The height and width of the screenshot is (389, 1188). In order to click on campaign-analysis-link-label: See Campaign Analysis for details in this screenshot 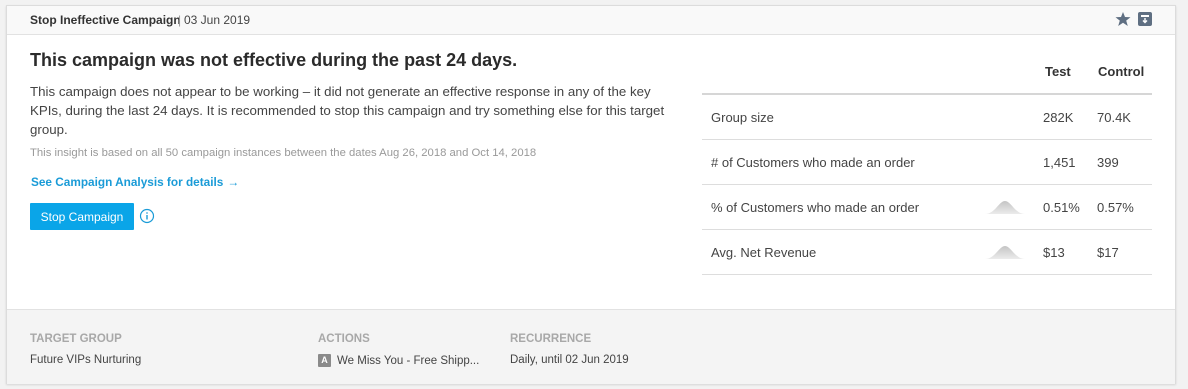, I will do `click(127, 182)`.